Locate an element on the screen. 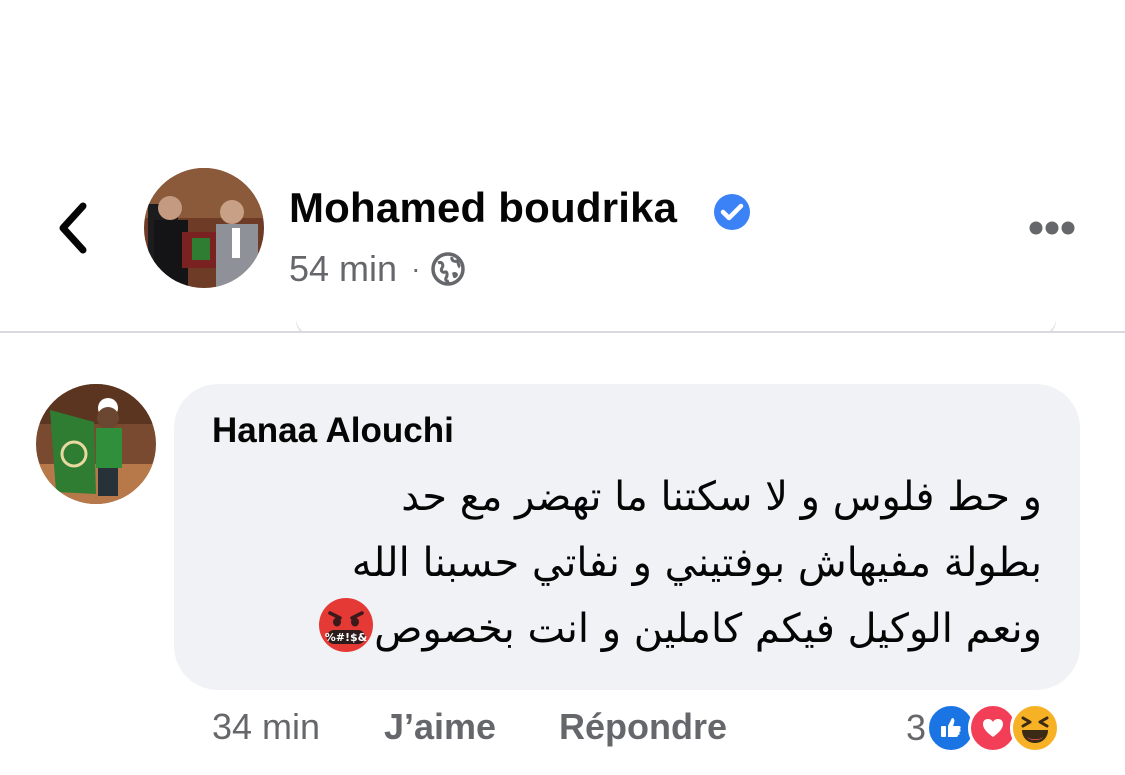  reaction-summary: 3 is located at coordinates (983, 728).